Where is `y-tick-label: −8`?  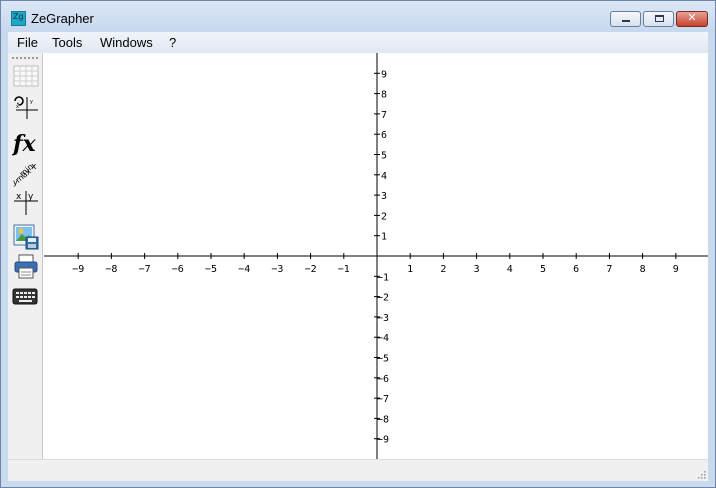 y-tick-label: −8 is located at coordinates (383, 419).